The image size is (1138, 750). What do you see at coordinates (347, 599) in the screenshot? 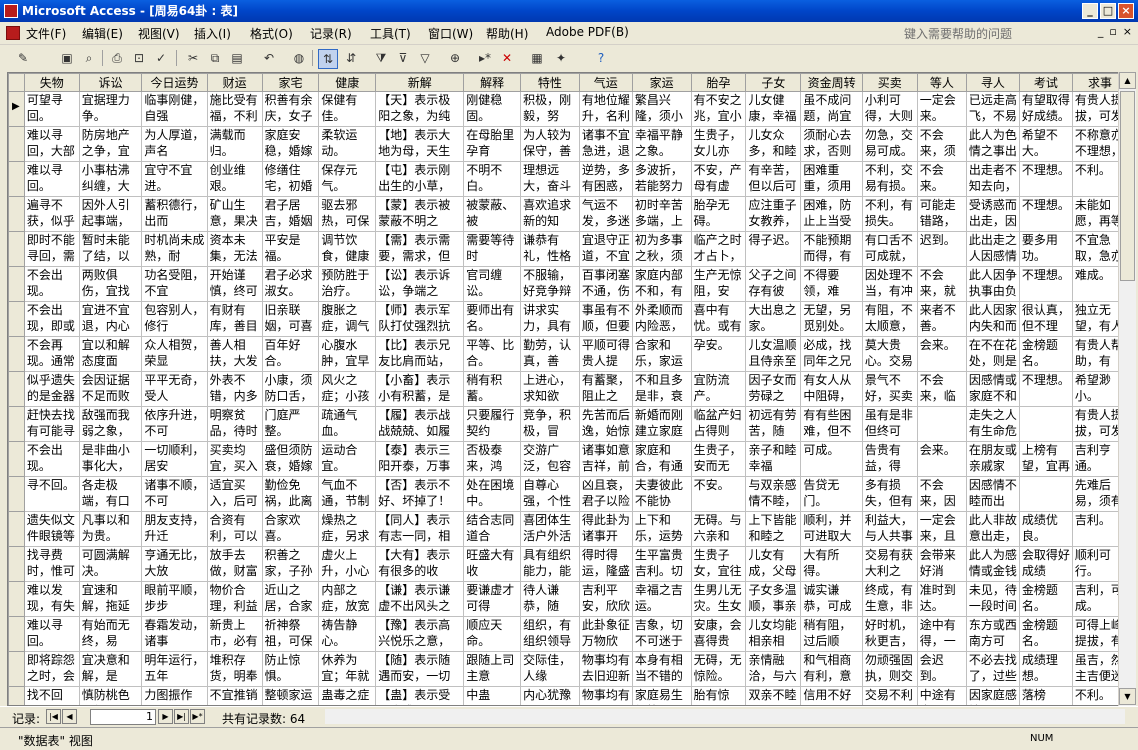
I see `table-cell: 内部之症，放宽` at bounding box center [347, 599].